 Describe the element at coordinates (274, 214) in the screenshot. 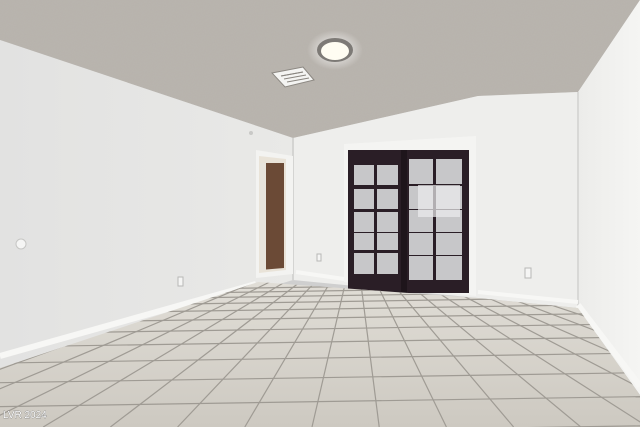

I see `side-doorway` at that location.